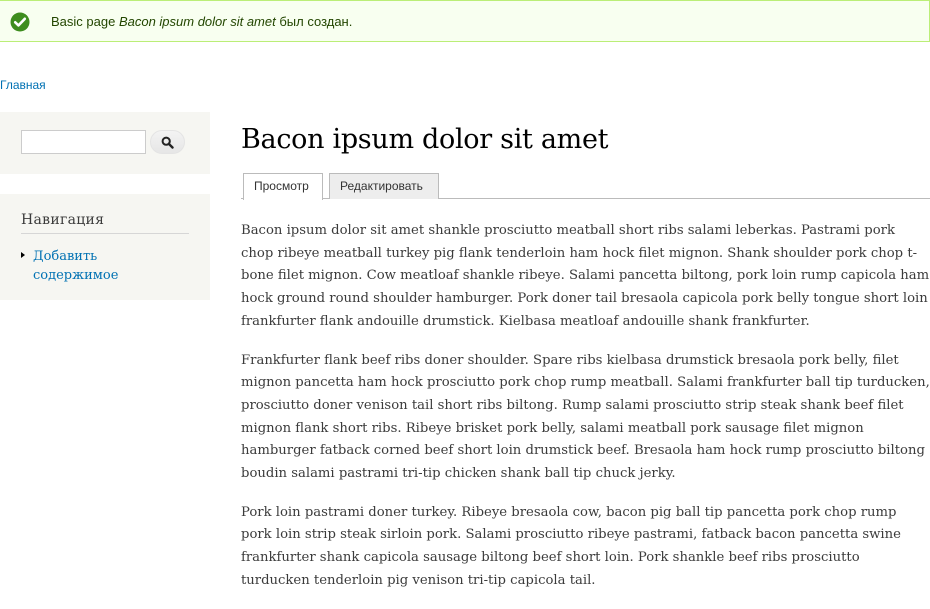  Describe the element at coordinates (83, 142) in the screenshot. I see `search-input` at that location.